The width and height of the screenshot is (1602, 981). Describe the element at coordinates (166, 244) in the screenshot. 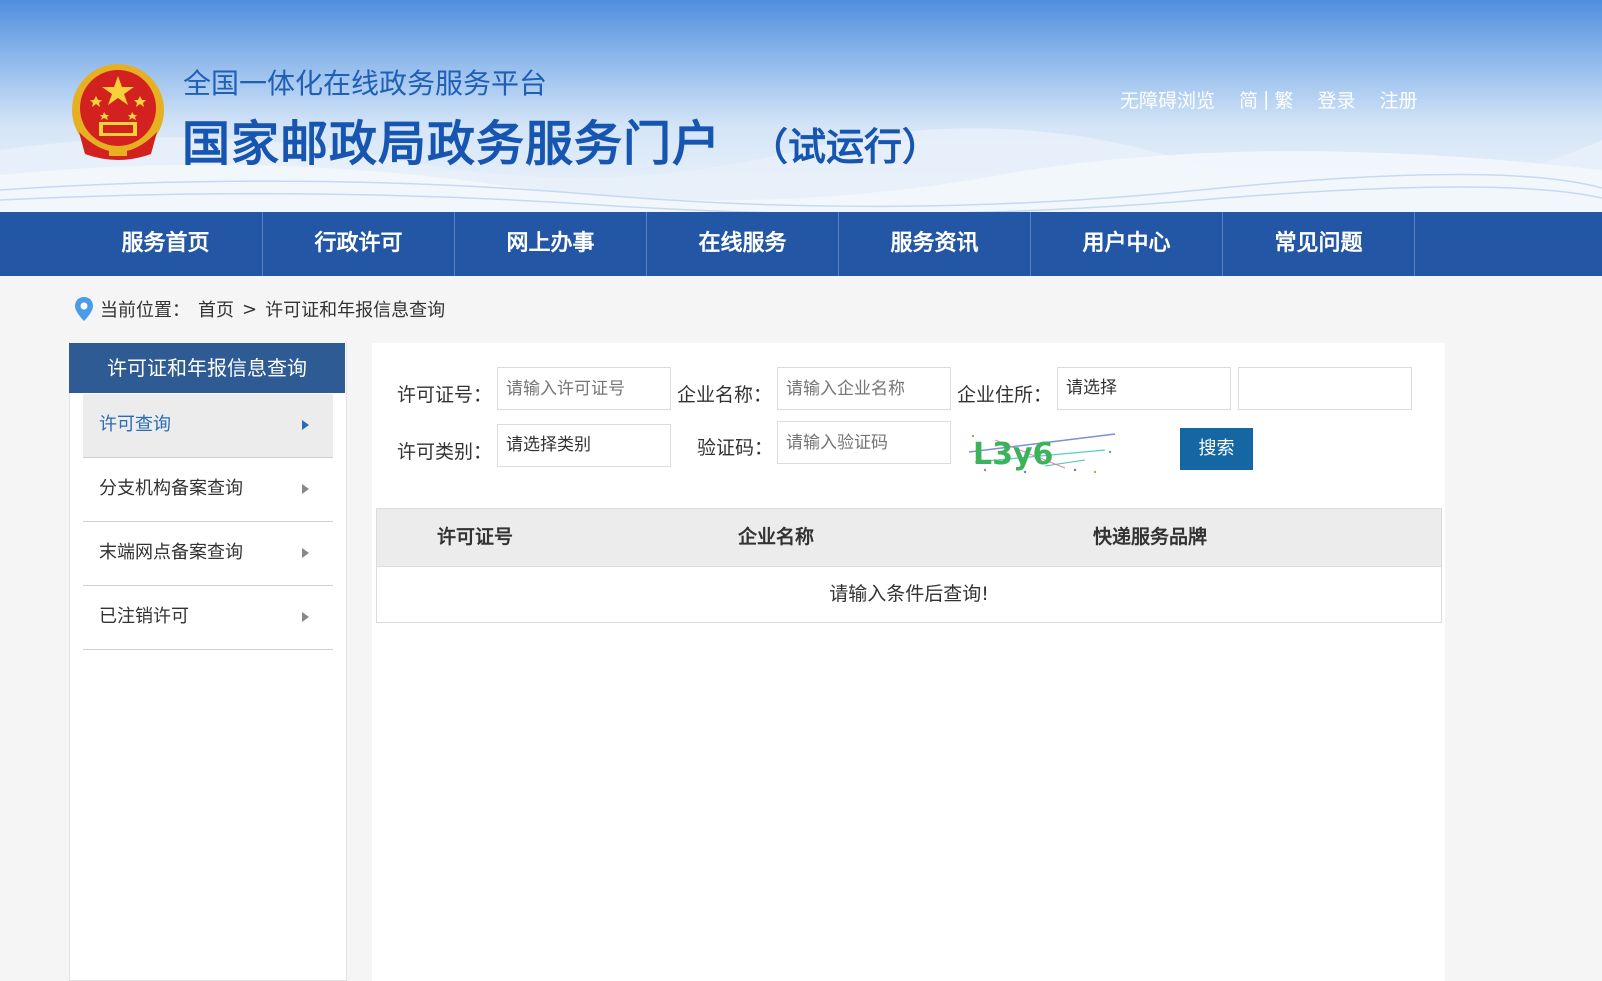

I see `nav-item-home: 服务首页` at that location.